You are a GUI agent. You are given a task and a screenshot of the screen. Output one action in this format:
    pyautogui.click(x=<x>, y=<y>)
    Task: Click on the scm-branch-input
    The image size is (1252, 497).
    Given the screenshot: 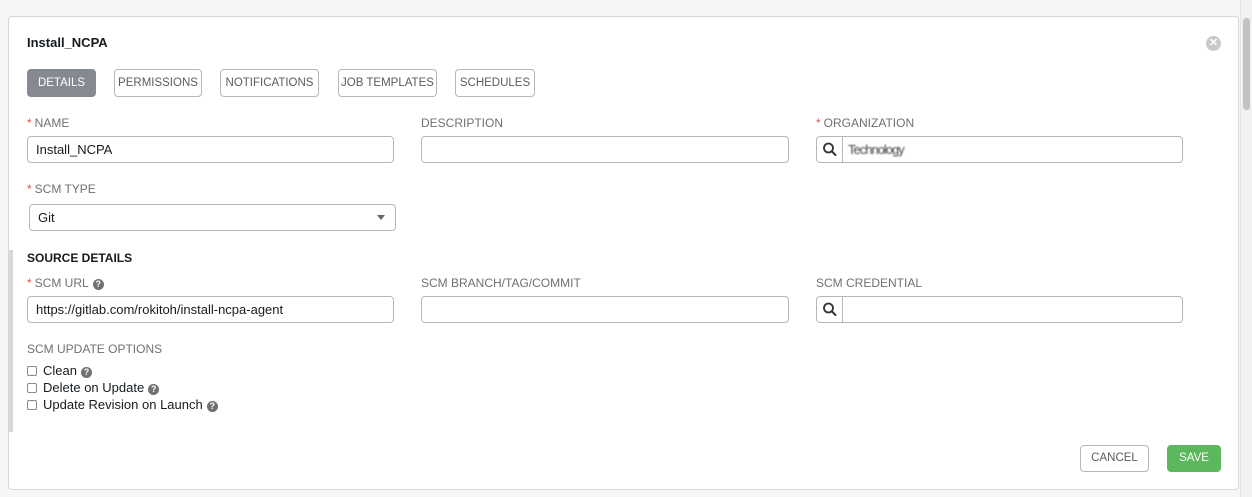 What is the action you would take?
    pyautogui.click(x=605, y=309)
    